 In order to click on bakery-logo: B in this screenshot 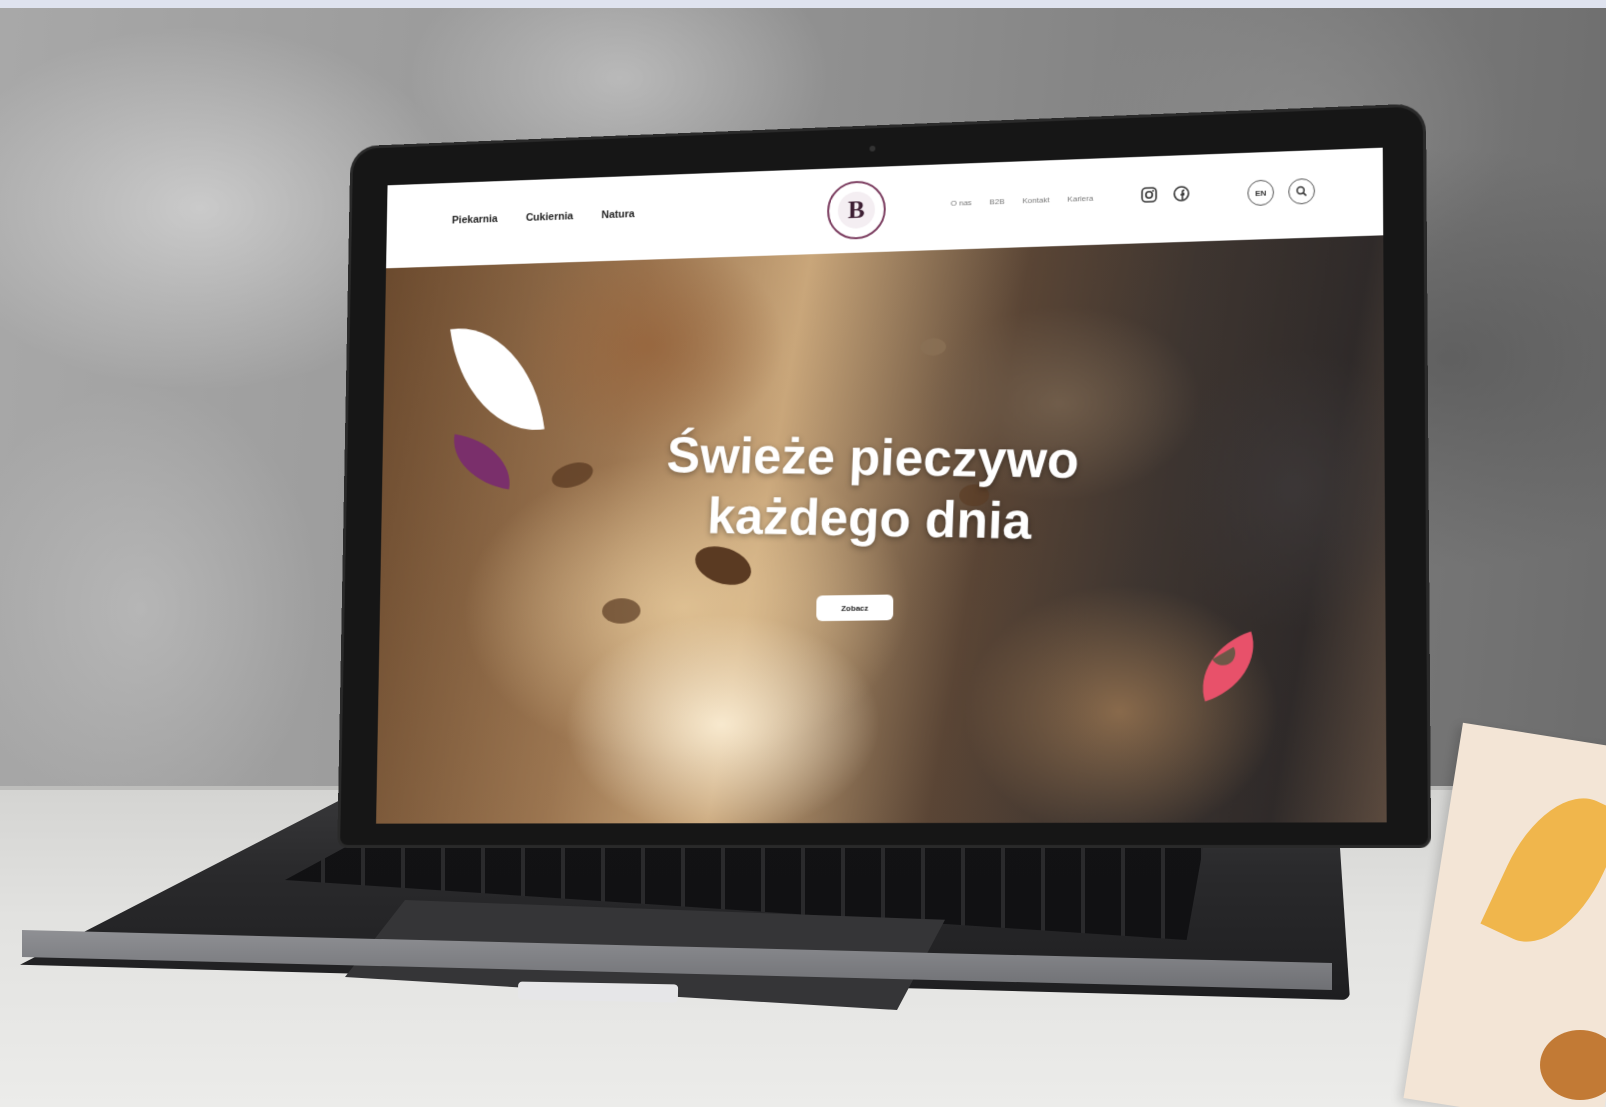, I will do `click(856, 210)`.